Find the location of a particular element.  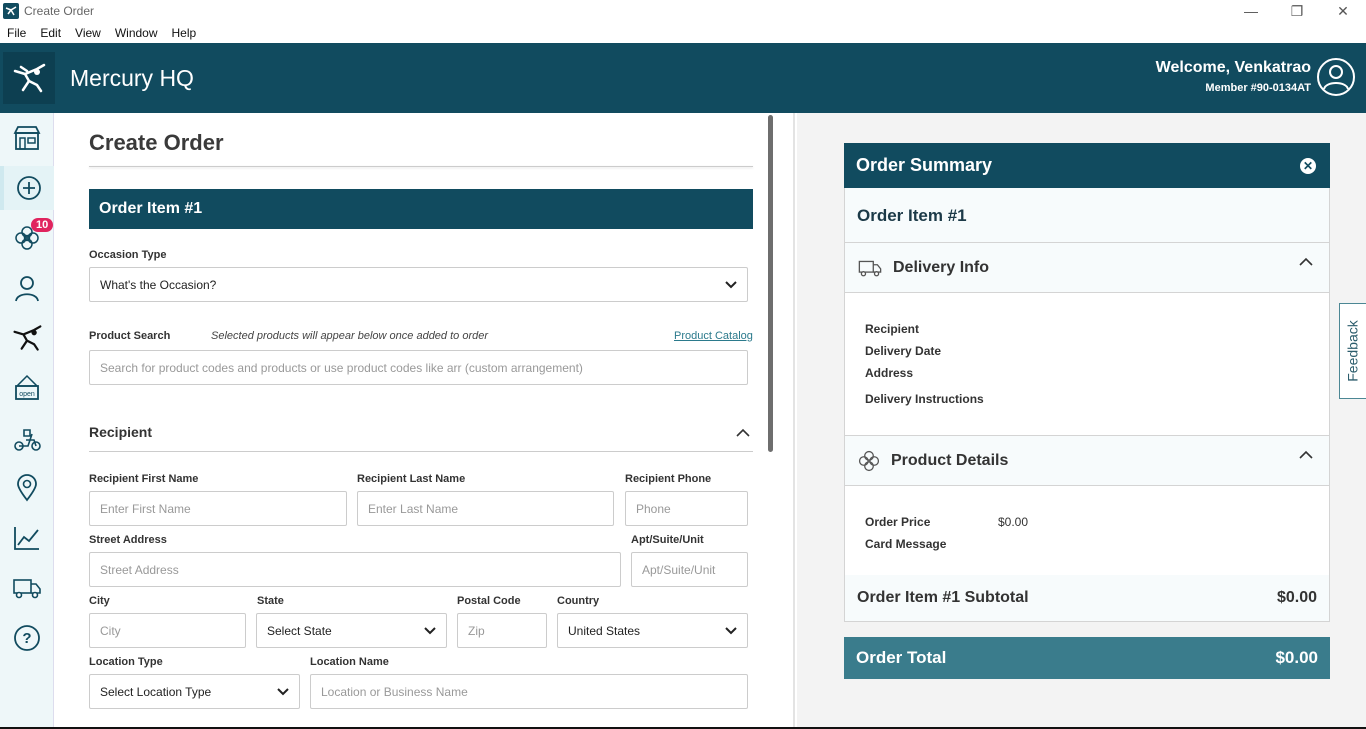

order-price-row: Order Price $0.00 is located at coordinates (1087, 522).